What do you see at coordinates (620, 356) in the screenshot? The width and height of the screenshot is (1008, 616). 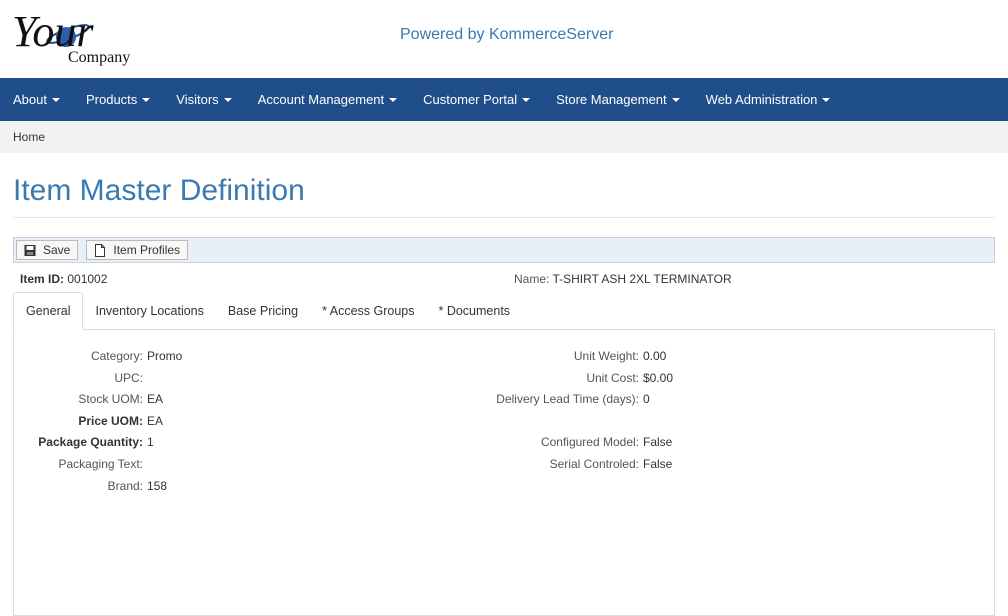 I see `field-unit-weight: Unit Weight: 0.00` at bounding box center [620, 356].